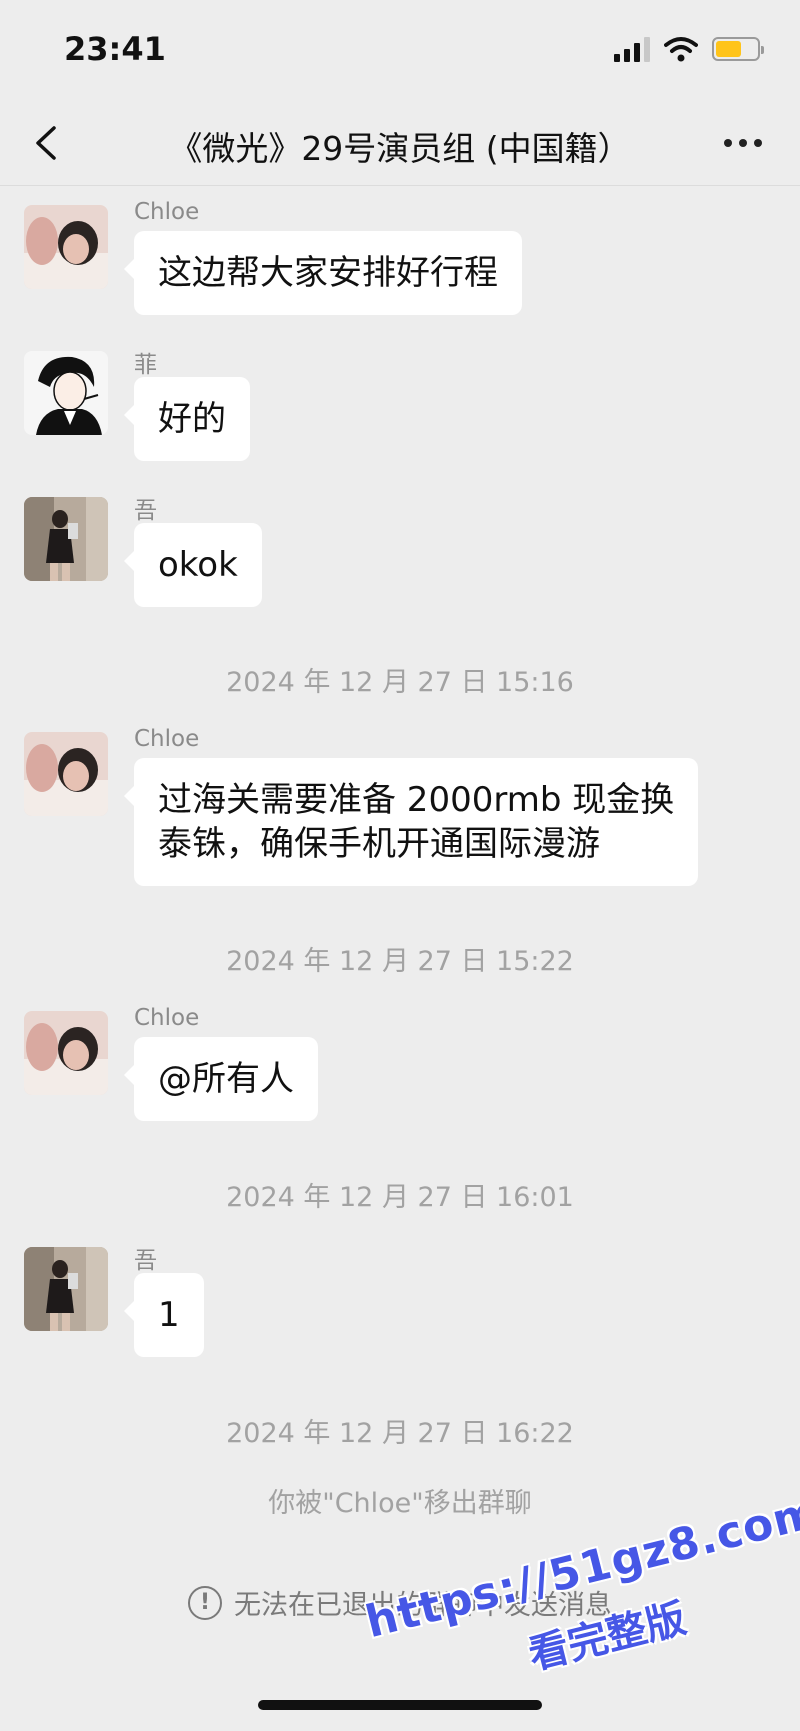 This screenshot has height=1731, width=800. I want to click on footer-notice-text: 无法在已退出的群聊中发送消息, so click(423, 1605).